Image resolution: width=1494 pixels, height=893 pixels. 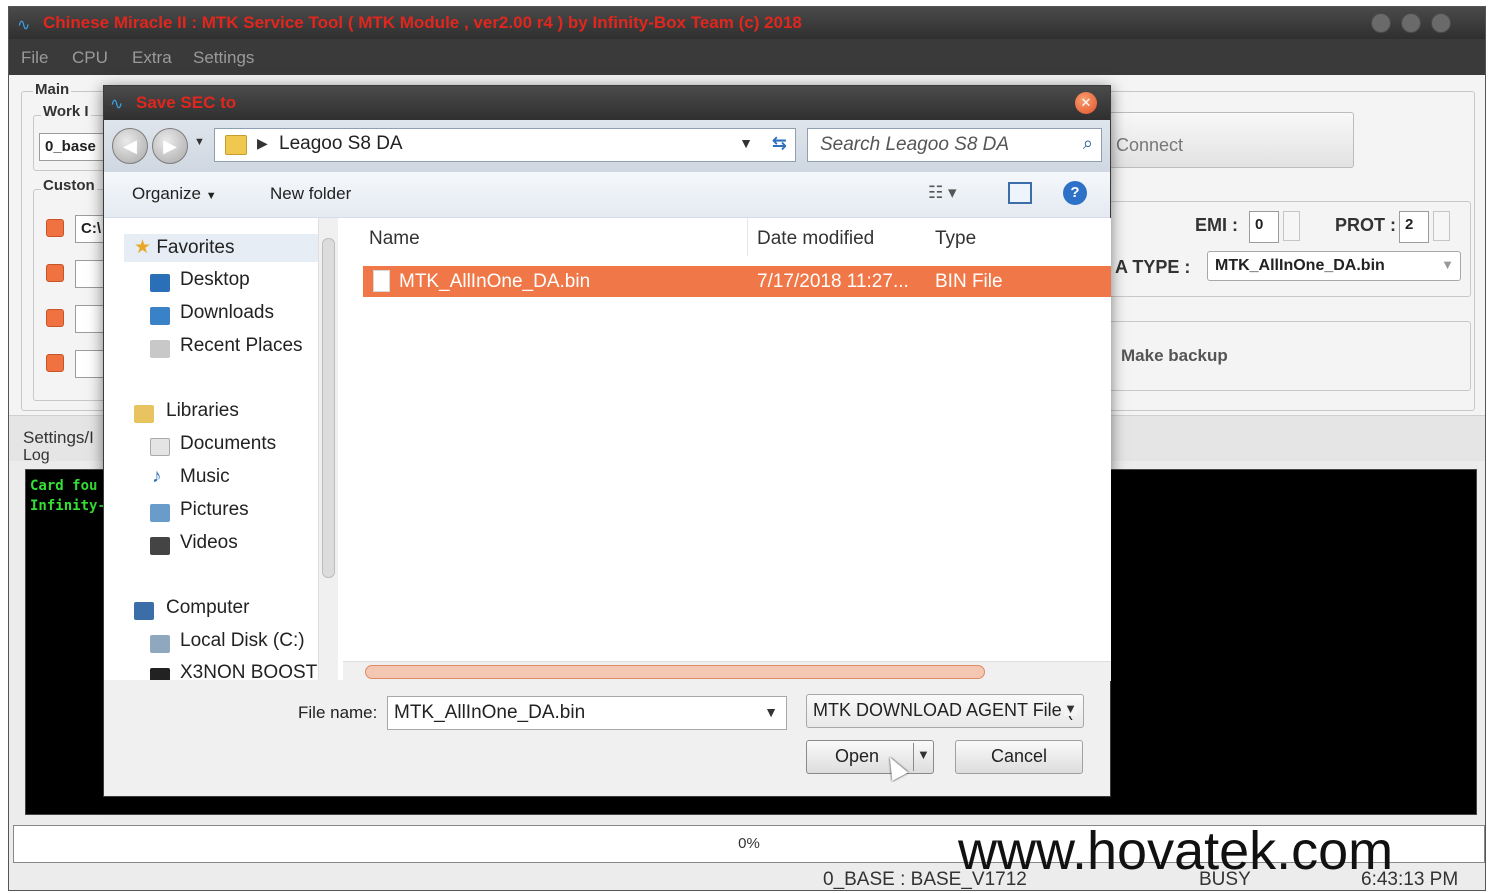 What do you see at coordinates (1150, 145) in the screenshot?
I see `connect-button-label: Connect` at bounding box center [1150, 145].